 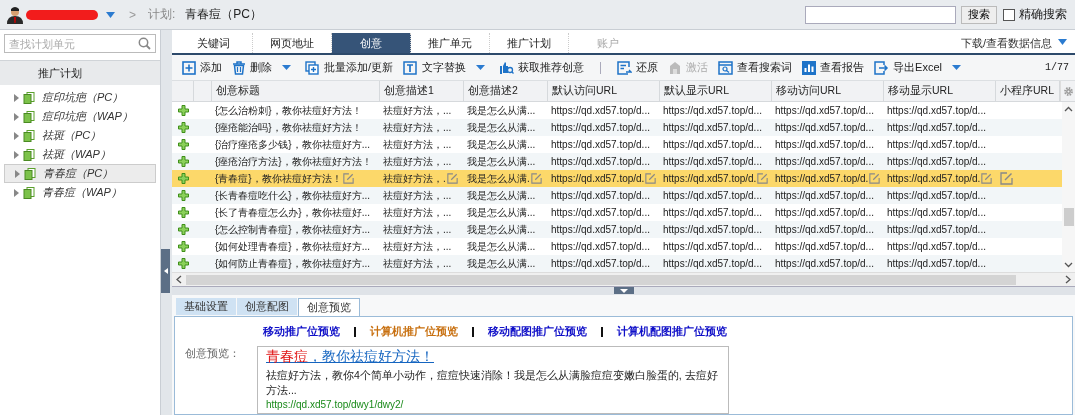 What do you see at coordinates (1028, 91) in the screenshot?
I see `column-header: 小程序URL` at bounding box center [1028, 91].